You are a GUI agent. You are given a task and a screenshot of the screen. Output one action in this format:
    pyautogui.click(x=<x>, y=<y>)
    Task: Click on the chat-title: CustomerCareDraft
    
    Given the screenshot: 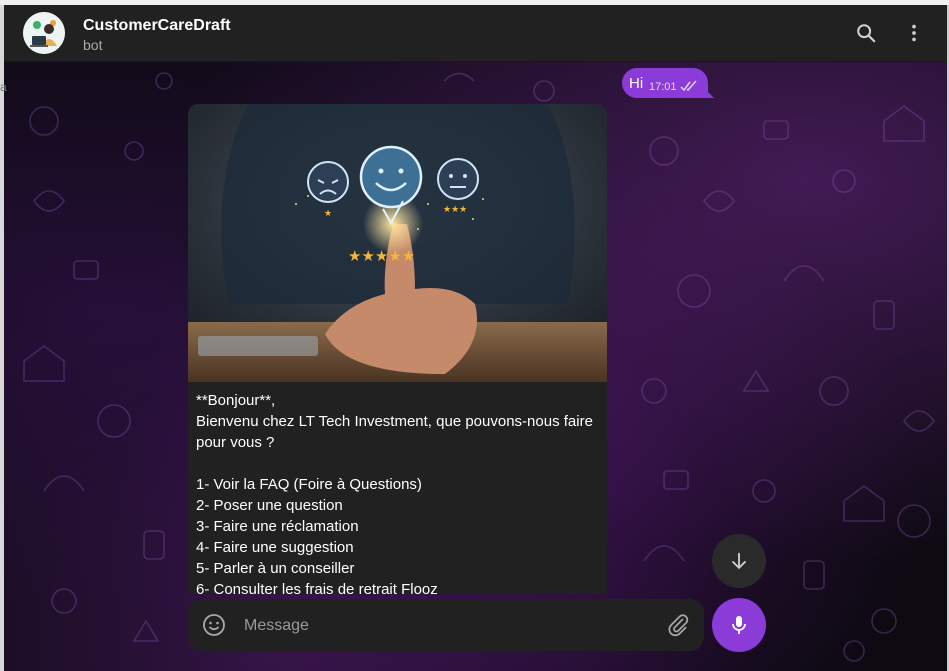 What is the action you would take?
    pyautogui.click(x=157, y=25)
    